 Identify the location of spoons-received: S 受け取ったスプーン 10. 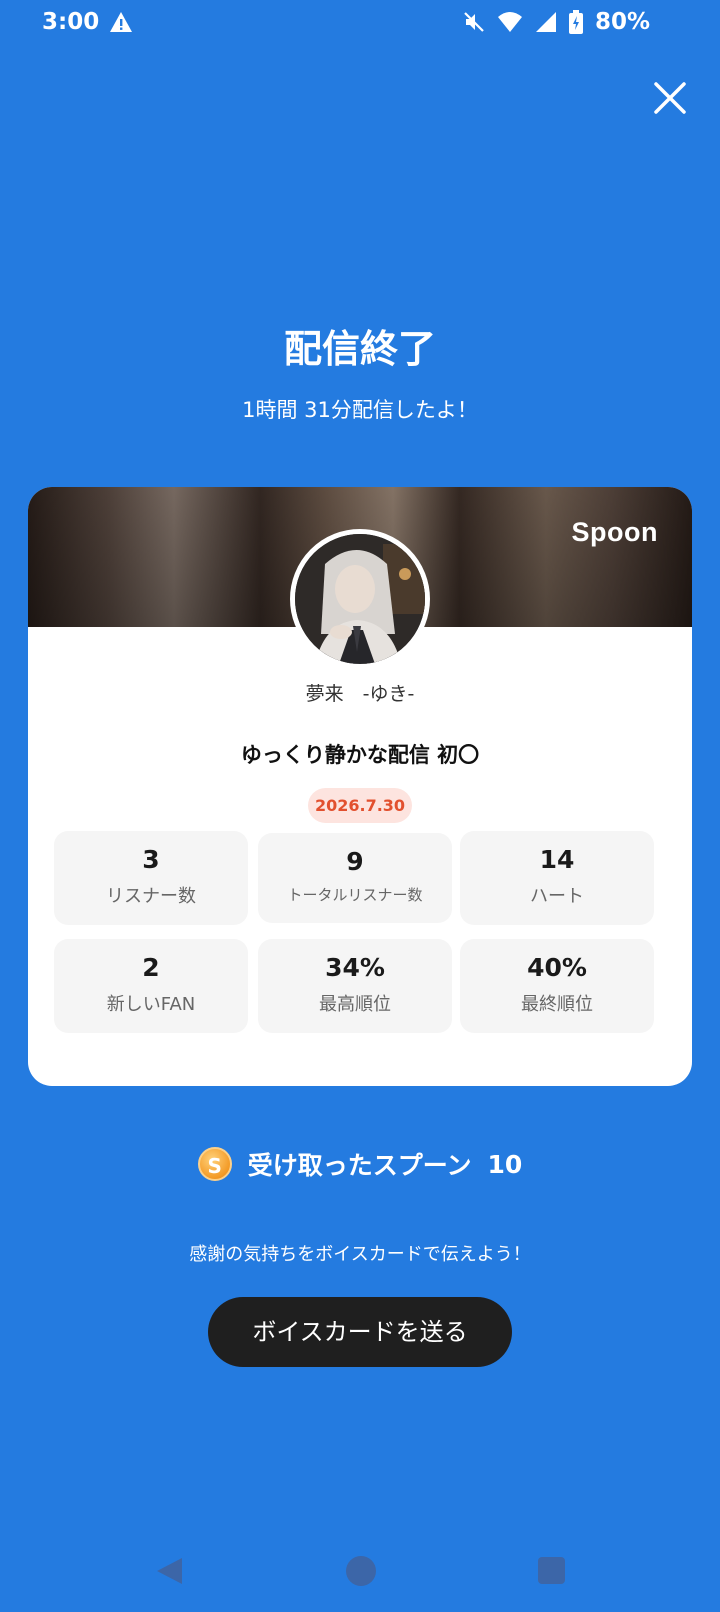
(360, 1164).